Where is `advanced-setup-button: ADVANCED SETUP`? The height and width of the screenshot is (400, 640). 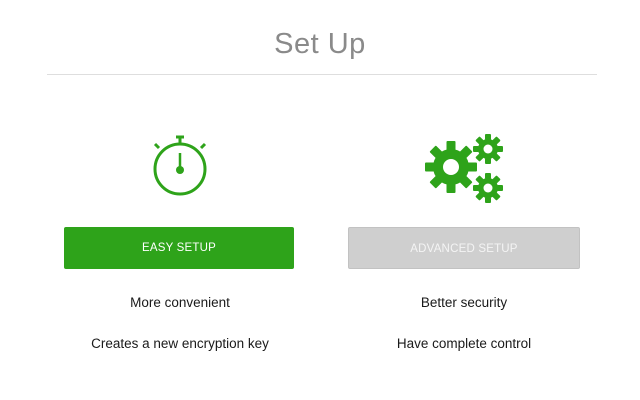 advanced-setup-button: ADVANCED SETUP is located at coordinates (464, 248).